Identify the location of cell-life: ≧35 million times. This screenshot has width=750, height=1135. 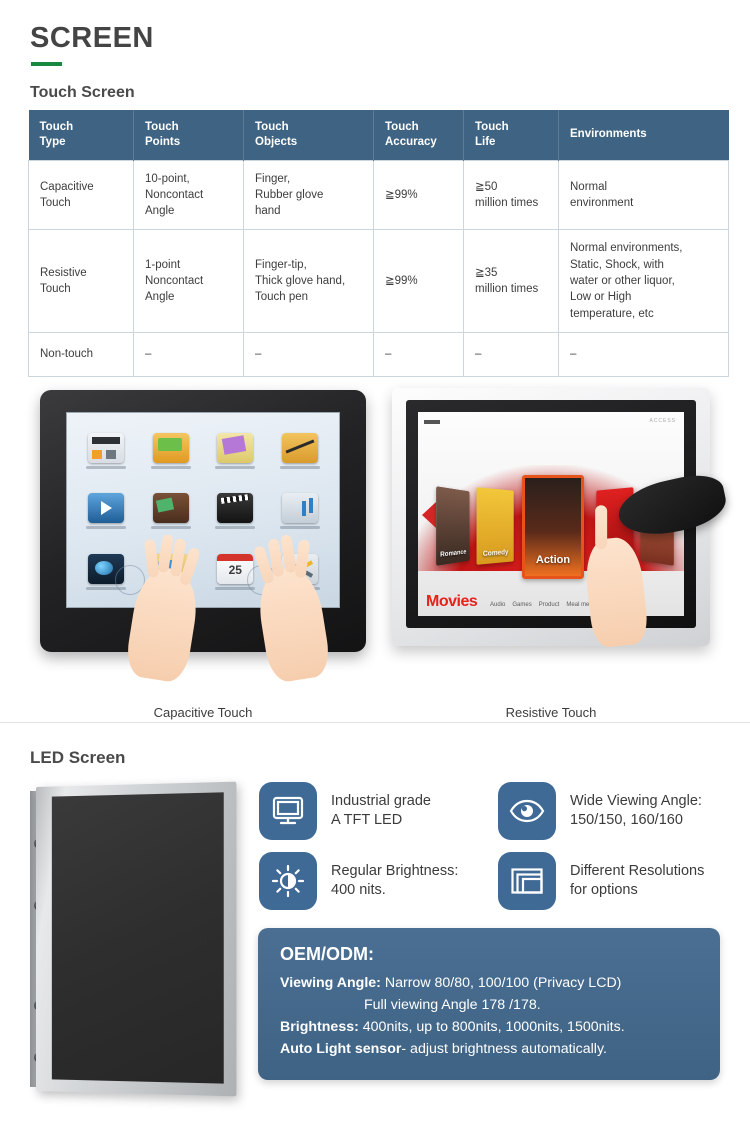
(511, 281).